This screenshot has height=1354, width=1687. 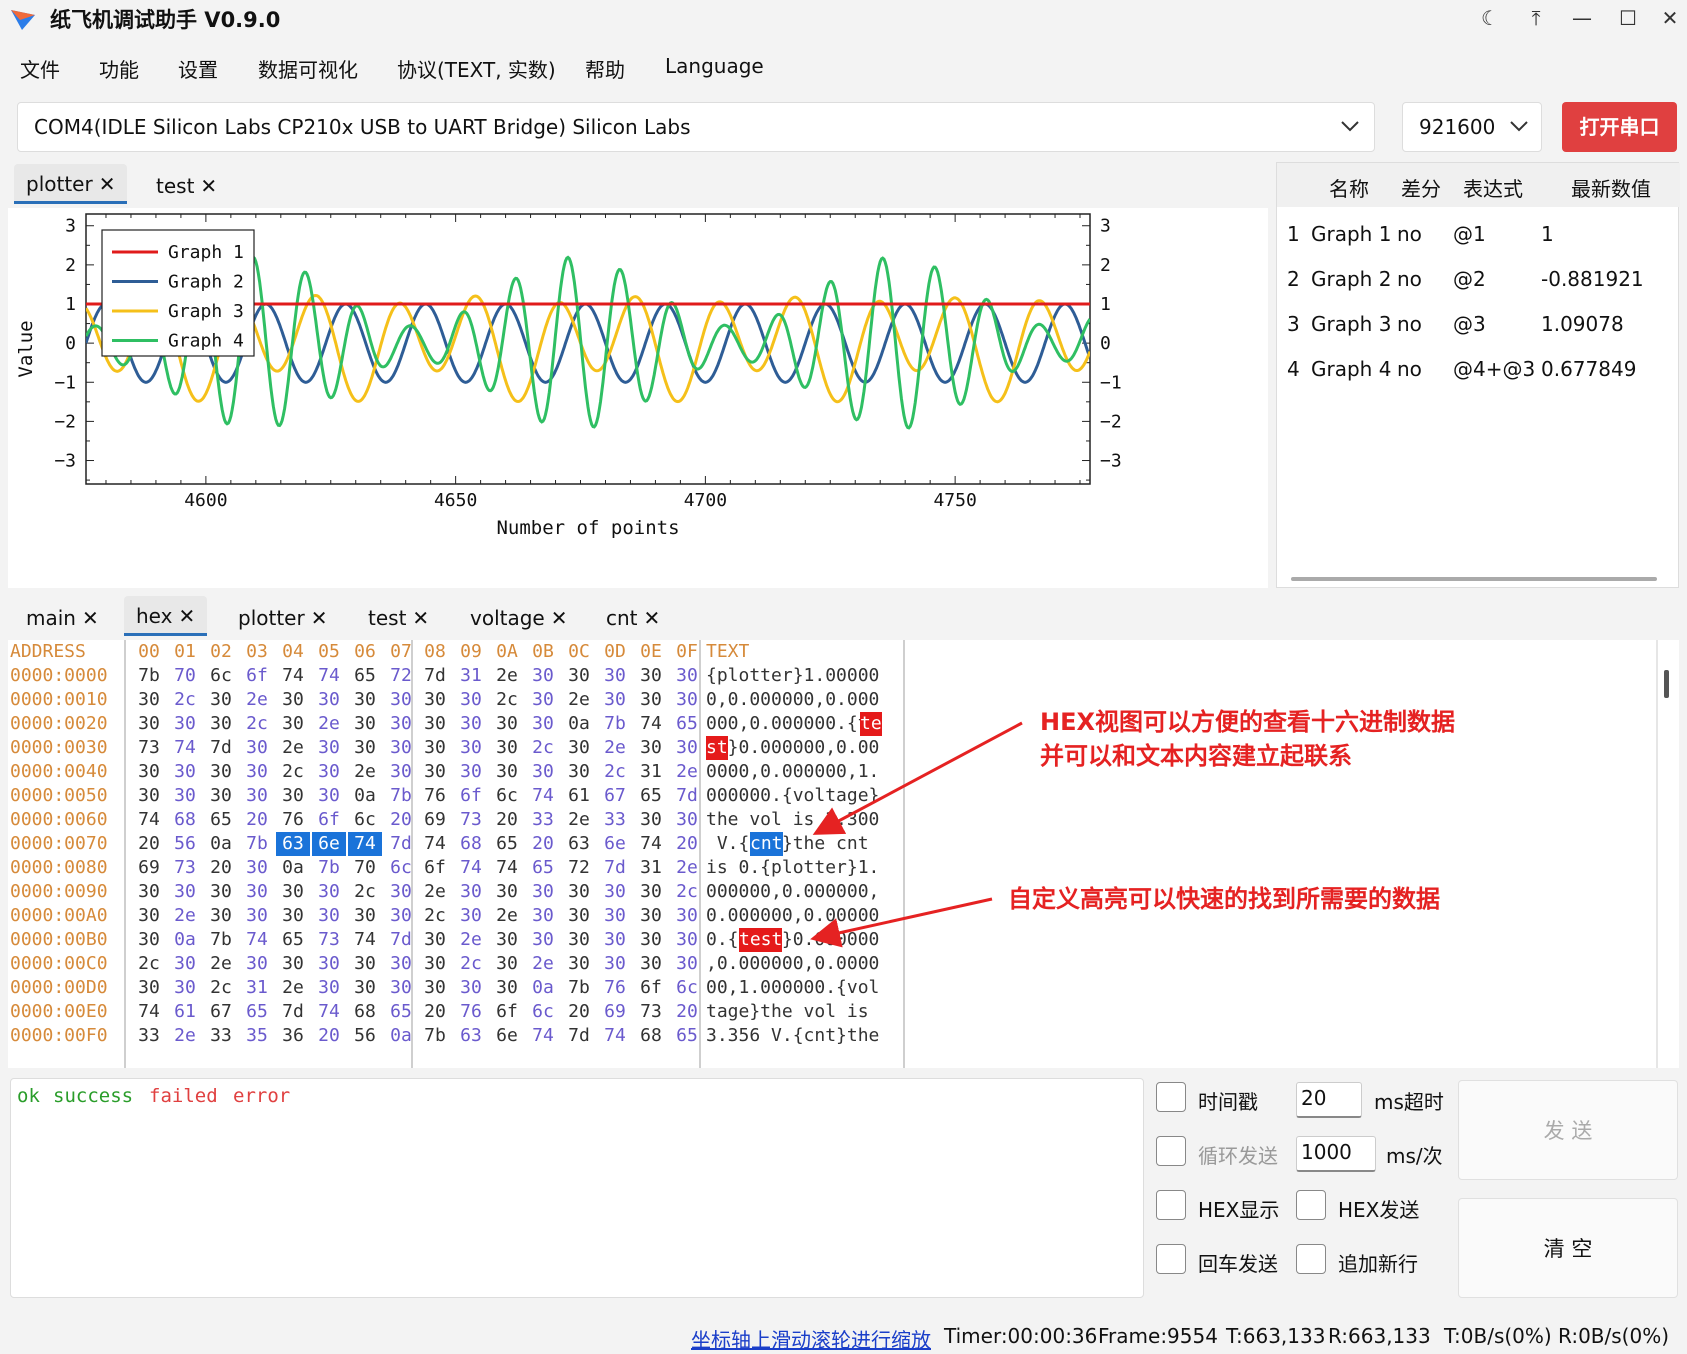 What do you see at coordinates (149, 1036) in the screenshot?
I see `hex-byte: 33` at bounding box center [149, 1036].